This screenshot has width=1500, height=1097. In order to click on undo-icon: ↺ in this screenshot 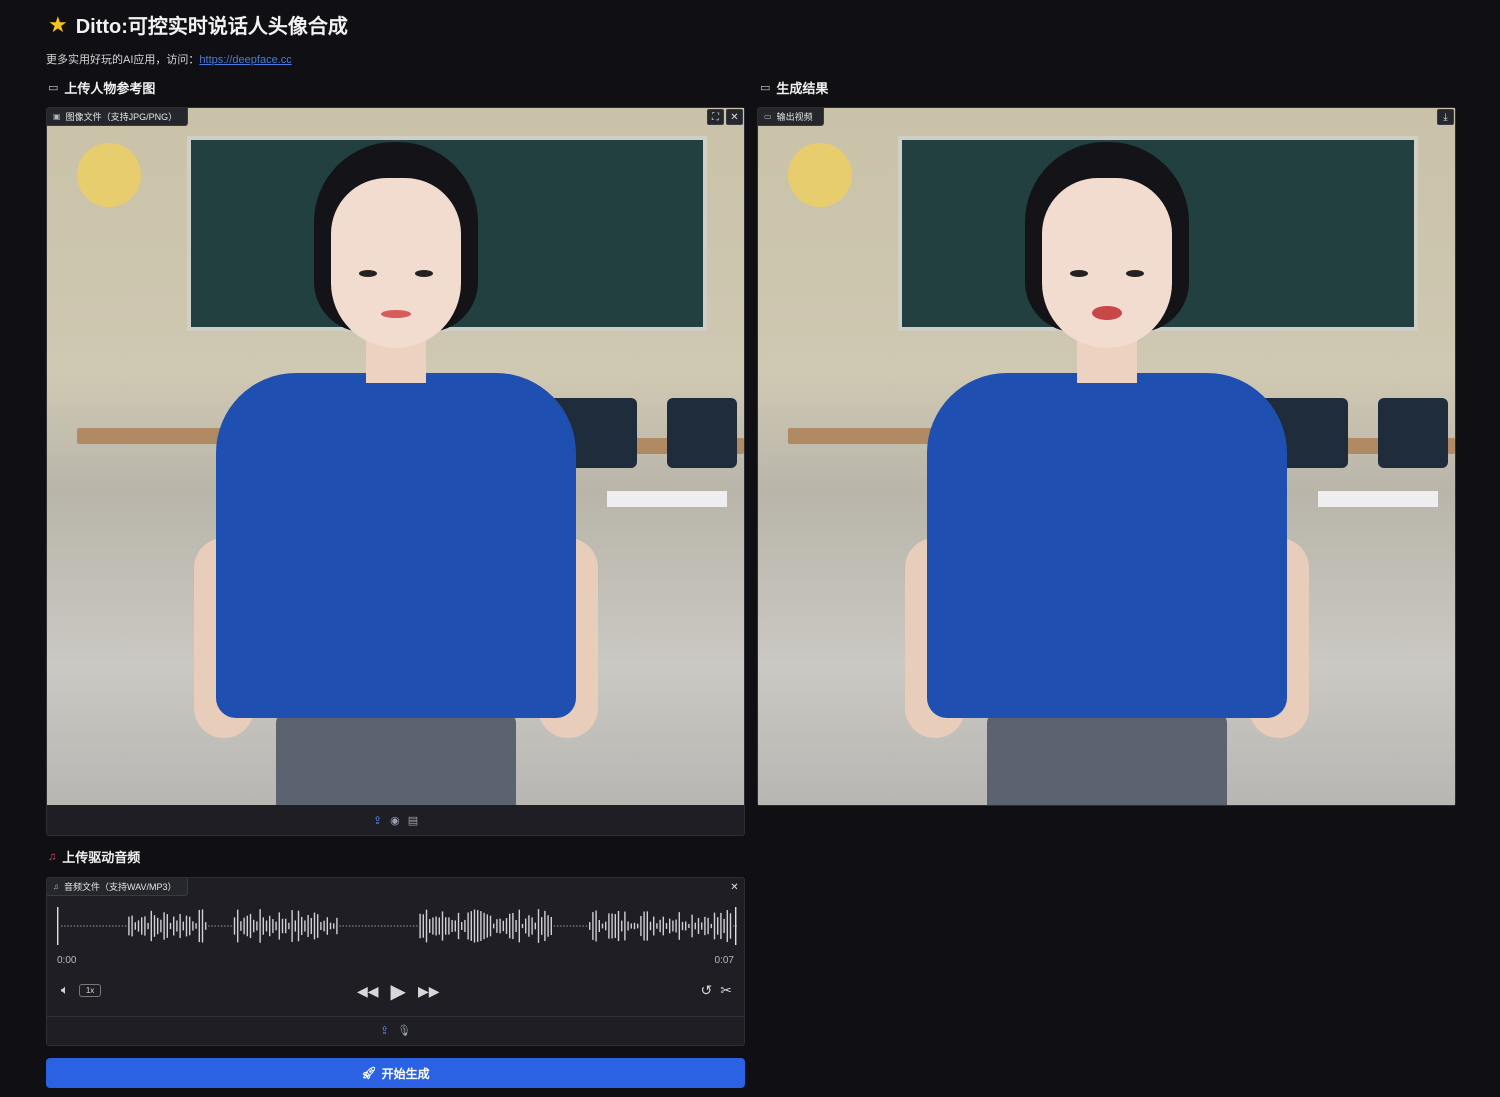, I will do `click(707, 990)`.